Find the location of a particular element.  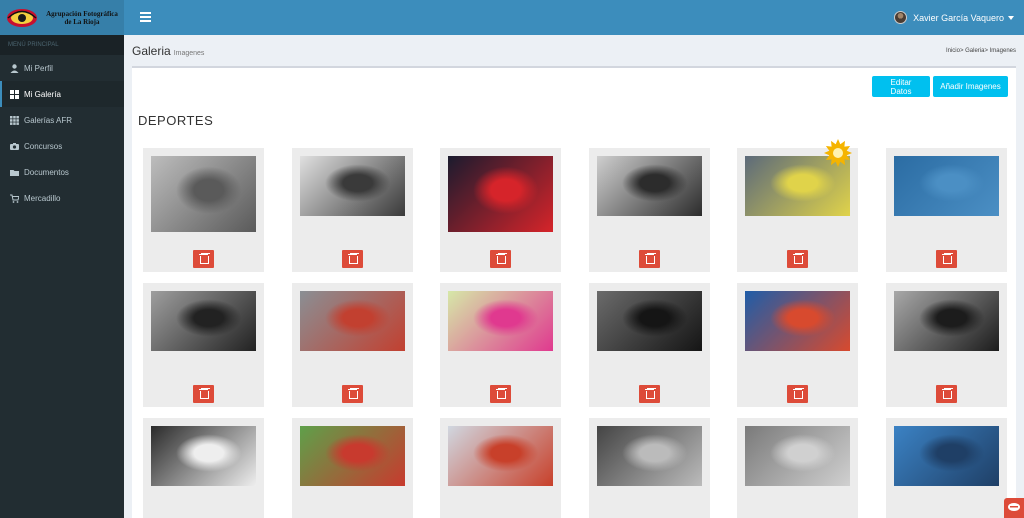

breadcrumb: Inicio> Galeria> Imagenes is located at coordinates (981, 51).